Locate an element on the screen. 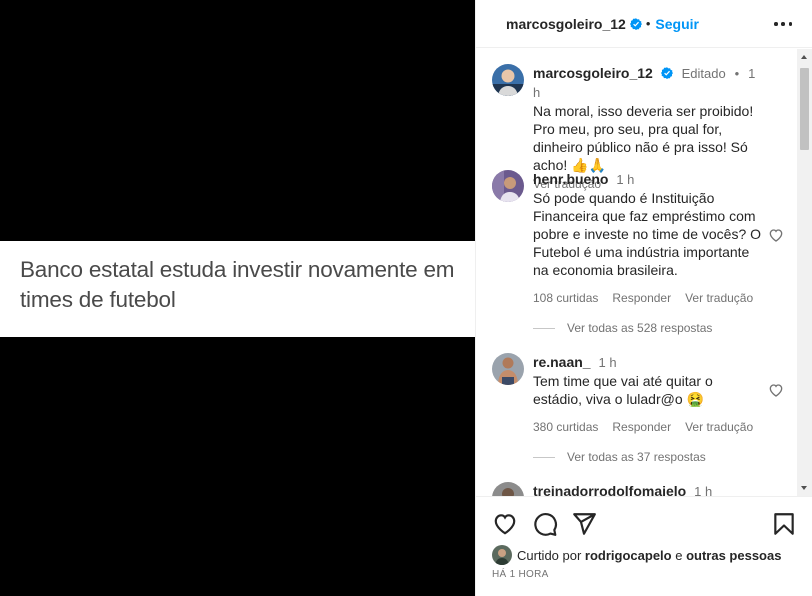  comments-scrollbar is located at coordinates (804, 272).